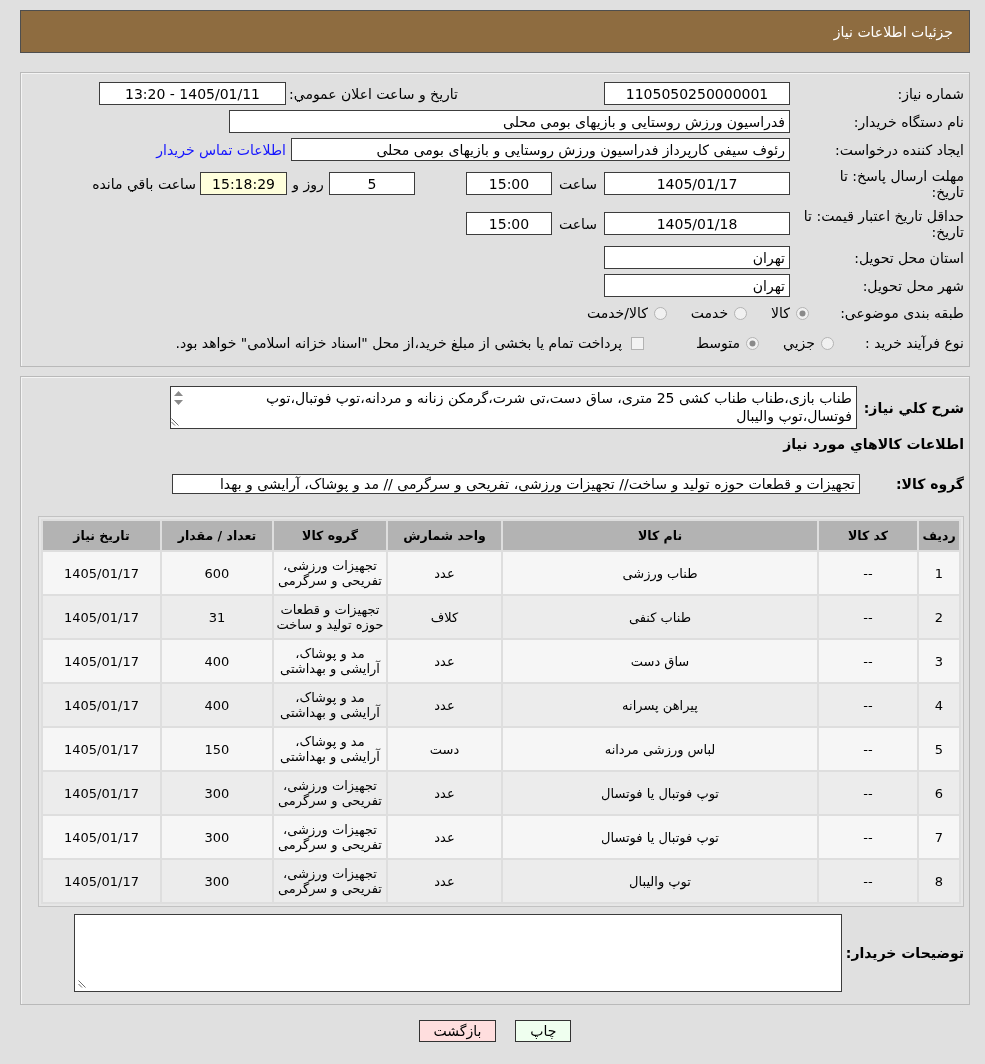  What do you see at coordinates (373, 93) in the screenshot?
I see `field-label: تاریخ و ساعت اعلان عمومي:` at bounding box center [373, 93].